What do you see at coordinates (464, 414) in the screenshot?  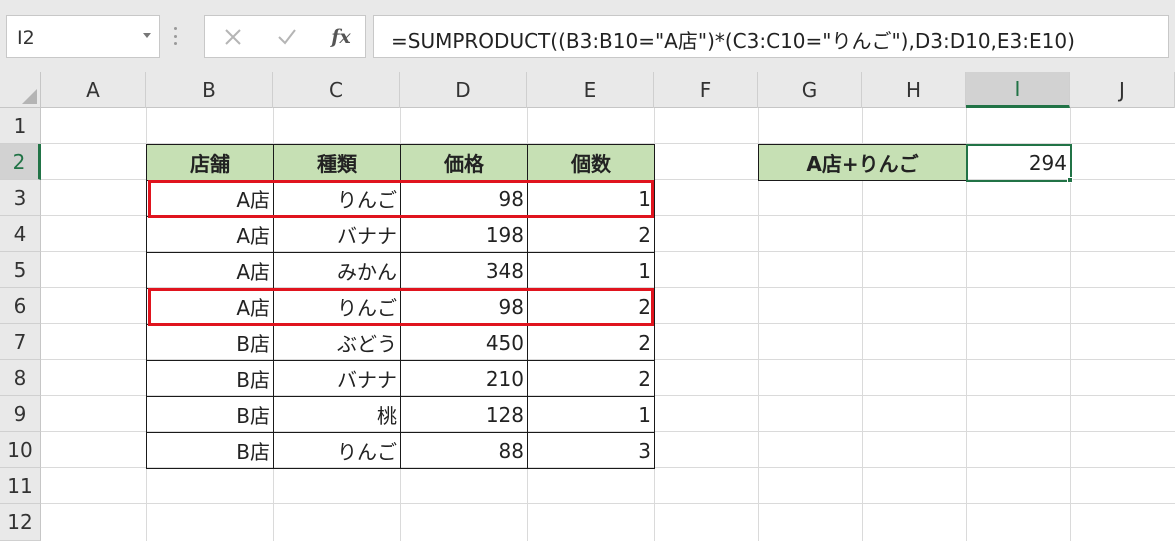 I see `table-cell: 128` at bounding box center [464, 414].